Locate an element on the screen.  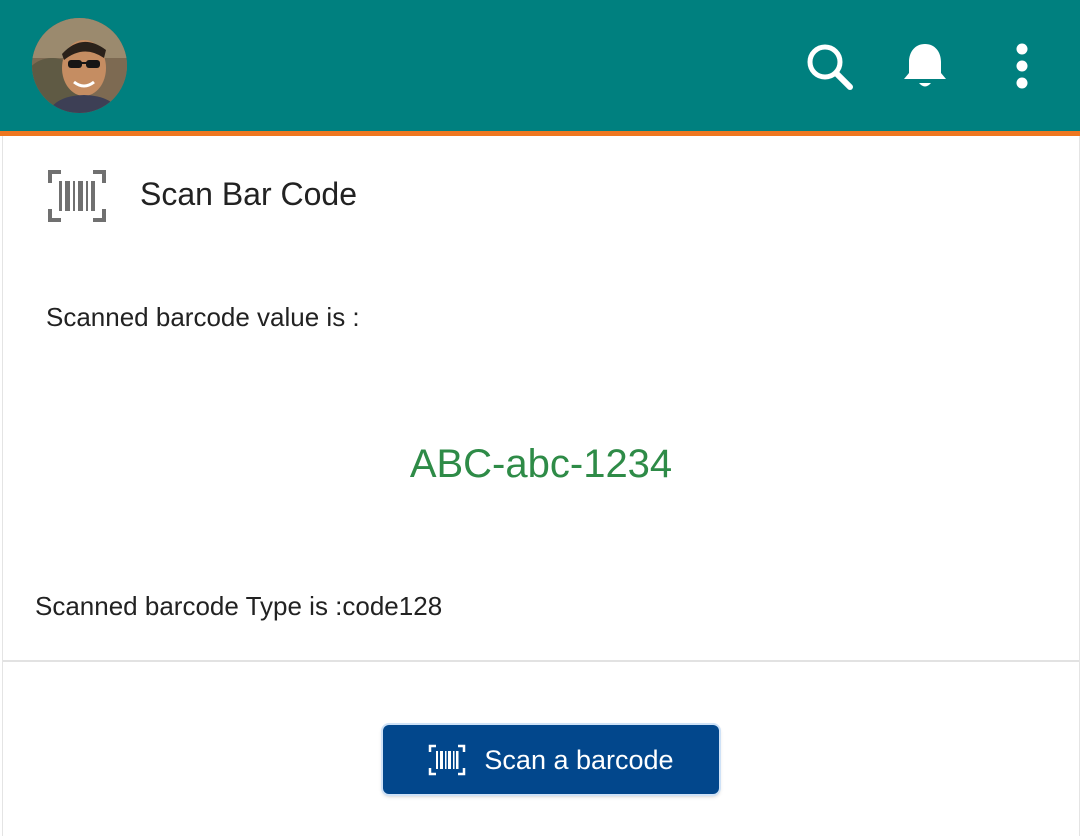
search-button is located at coordinates (829, 66).